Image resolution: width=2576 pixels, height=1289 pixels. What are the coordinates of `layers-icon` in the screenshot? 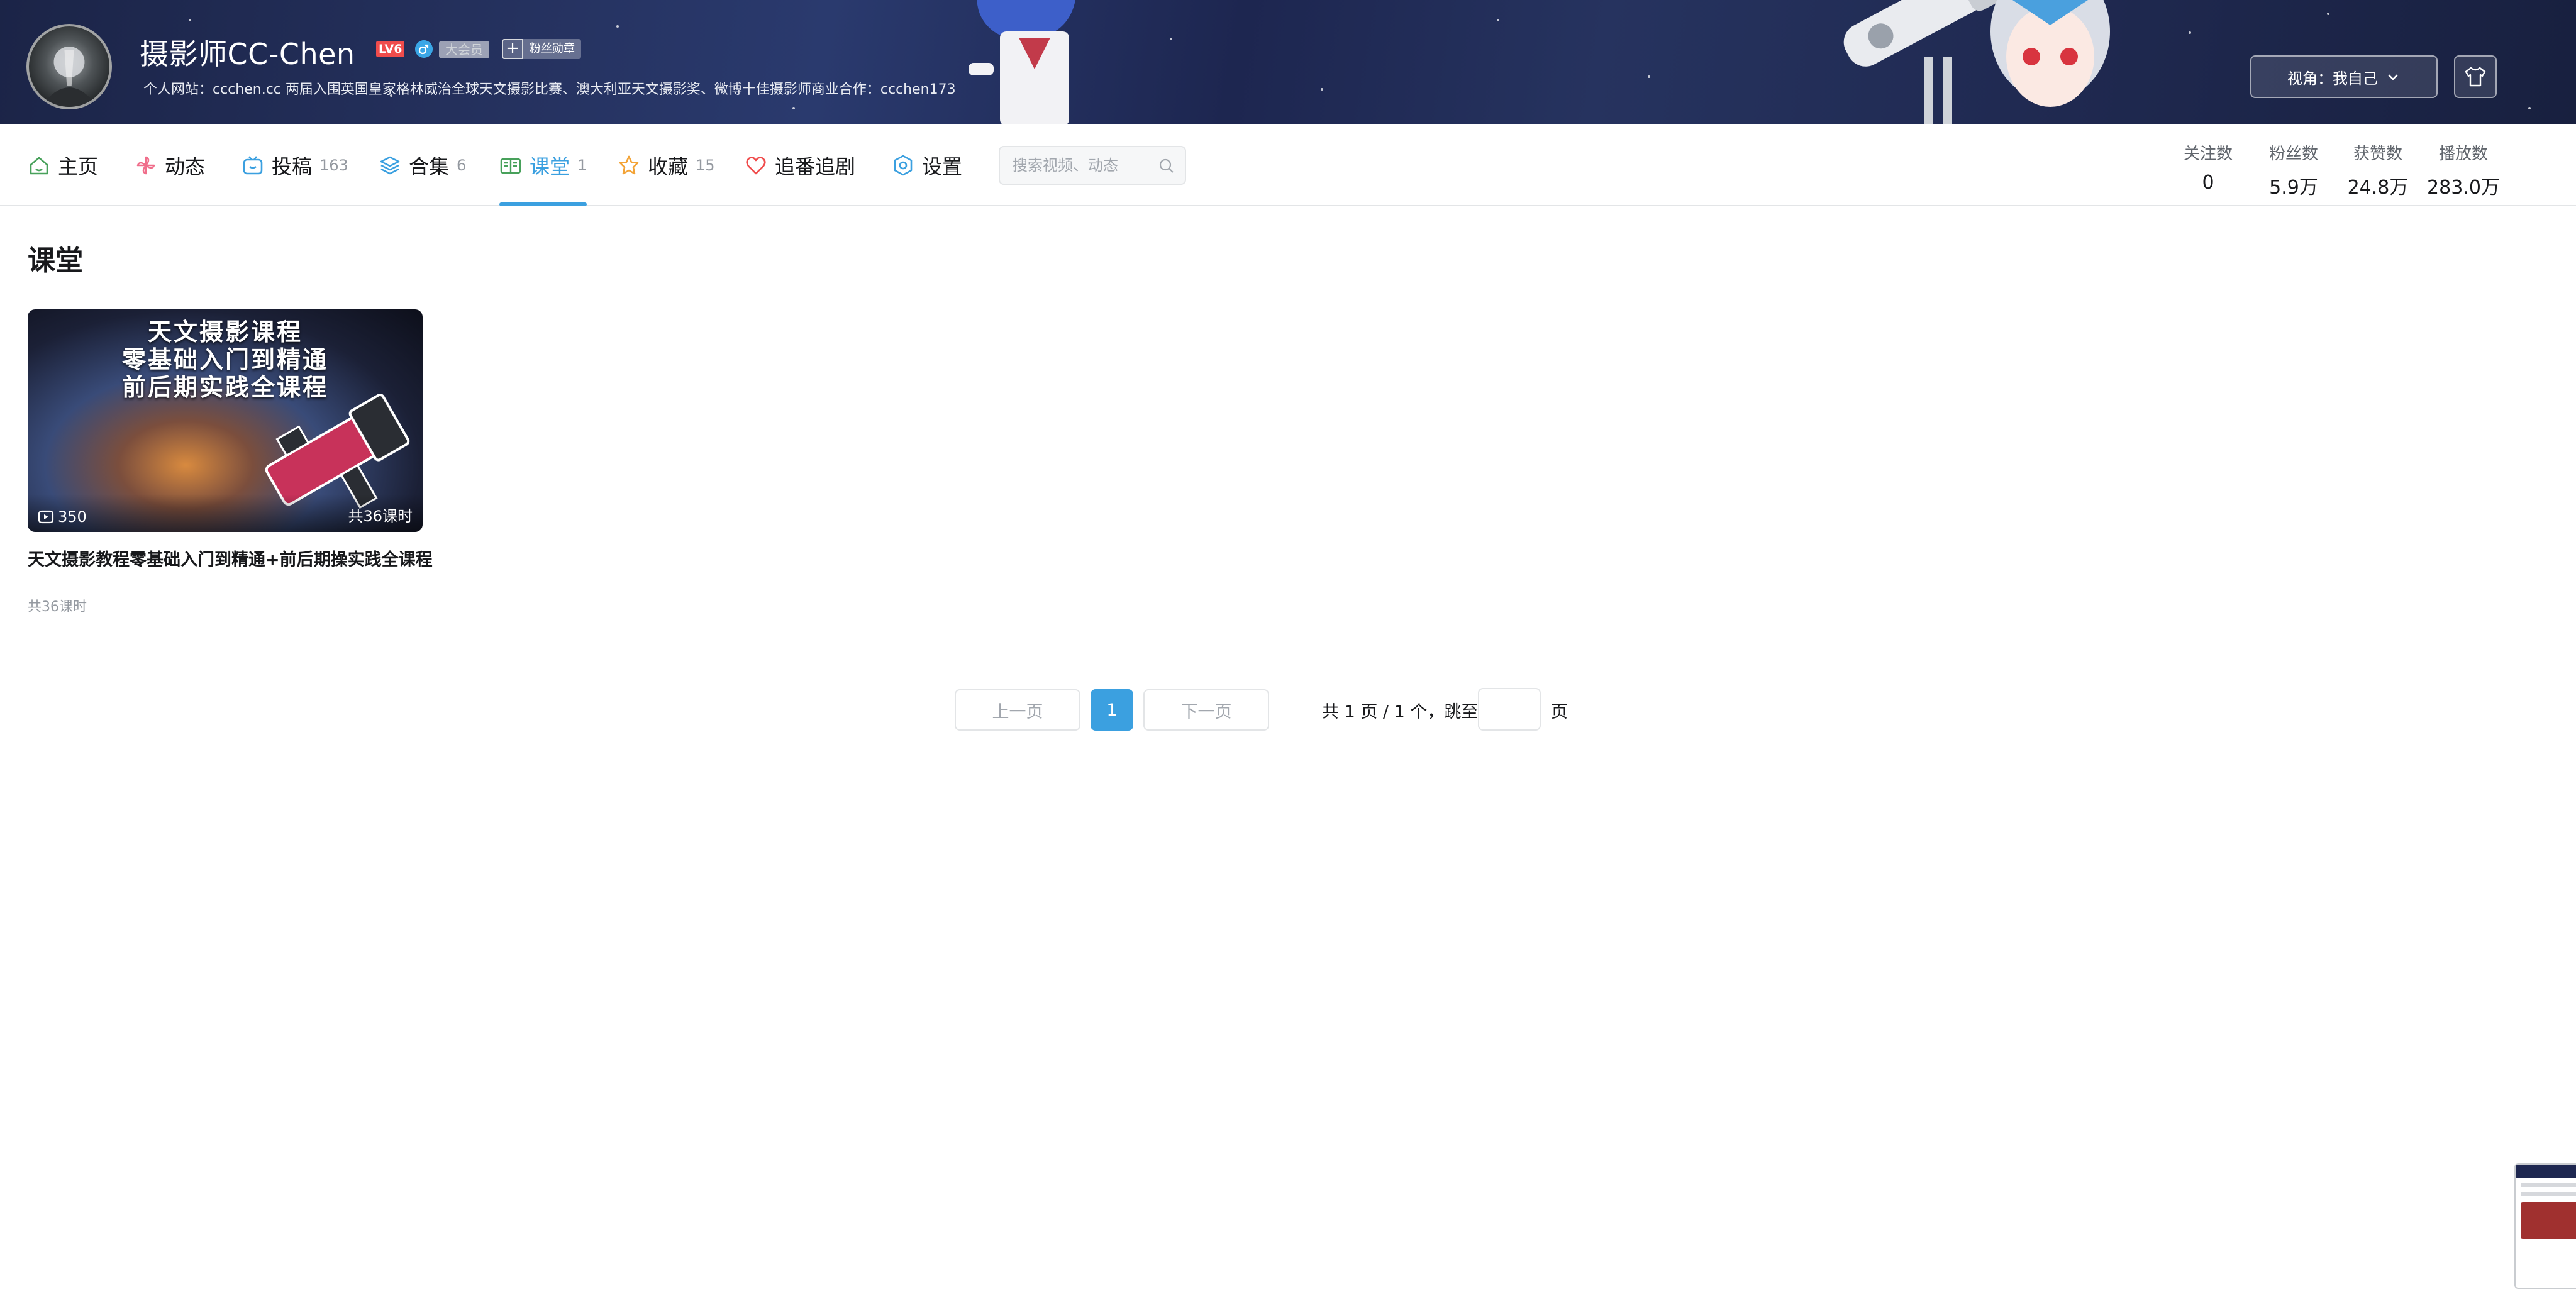 It's located at (390, 165).